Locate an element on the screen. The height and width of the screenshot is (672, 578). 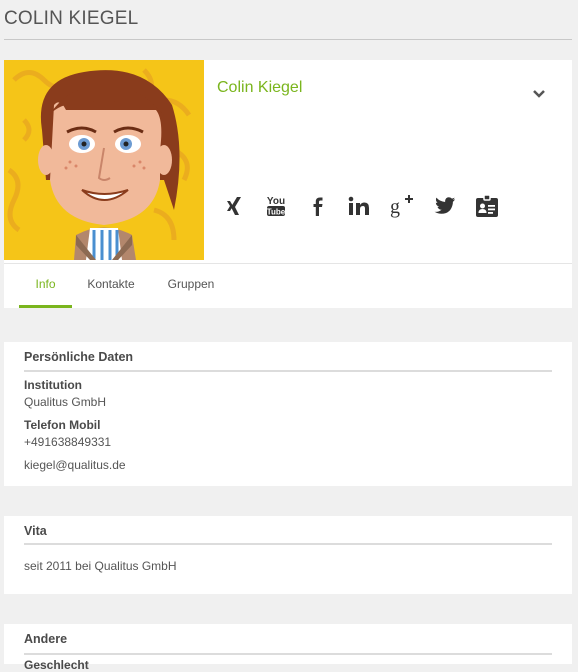
phone-label: Telefon Mobil is located at coordinates (62, 425).